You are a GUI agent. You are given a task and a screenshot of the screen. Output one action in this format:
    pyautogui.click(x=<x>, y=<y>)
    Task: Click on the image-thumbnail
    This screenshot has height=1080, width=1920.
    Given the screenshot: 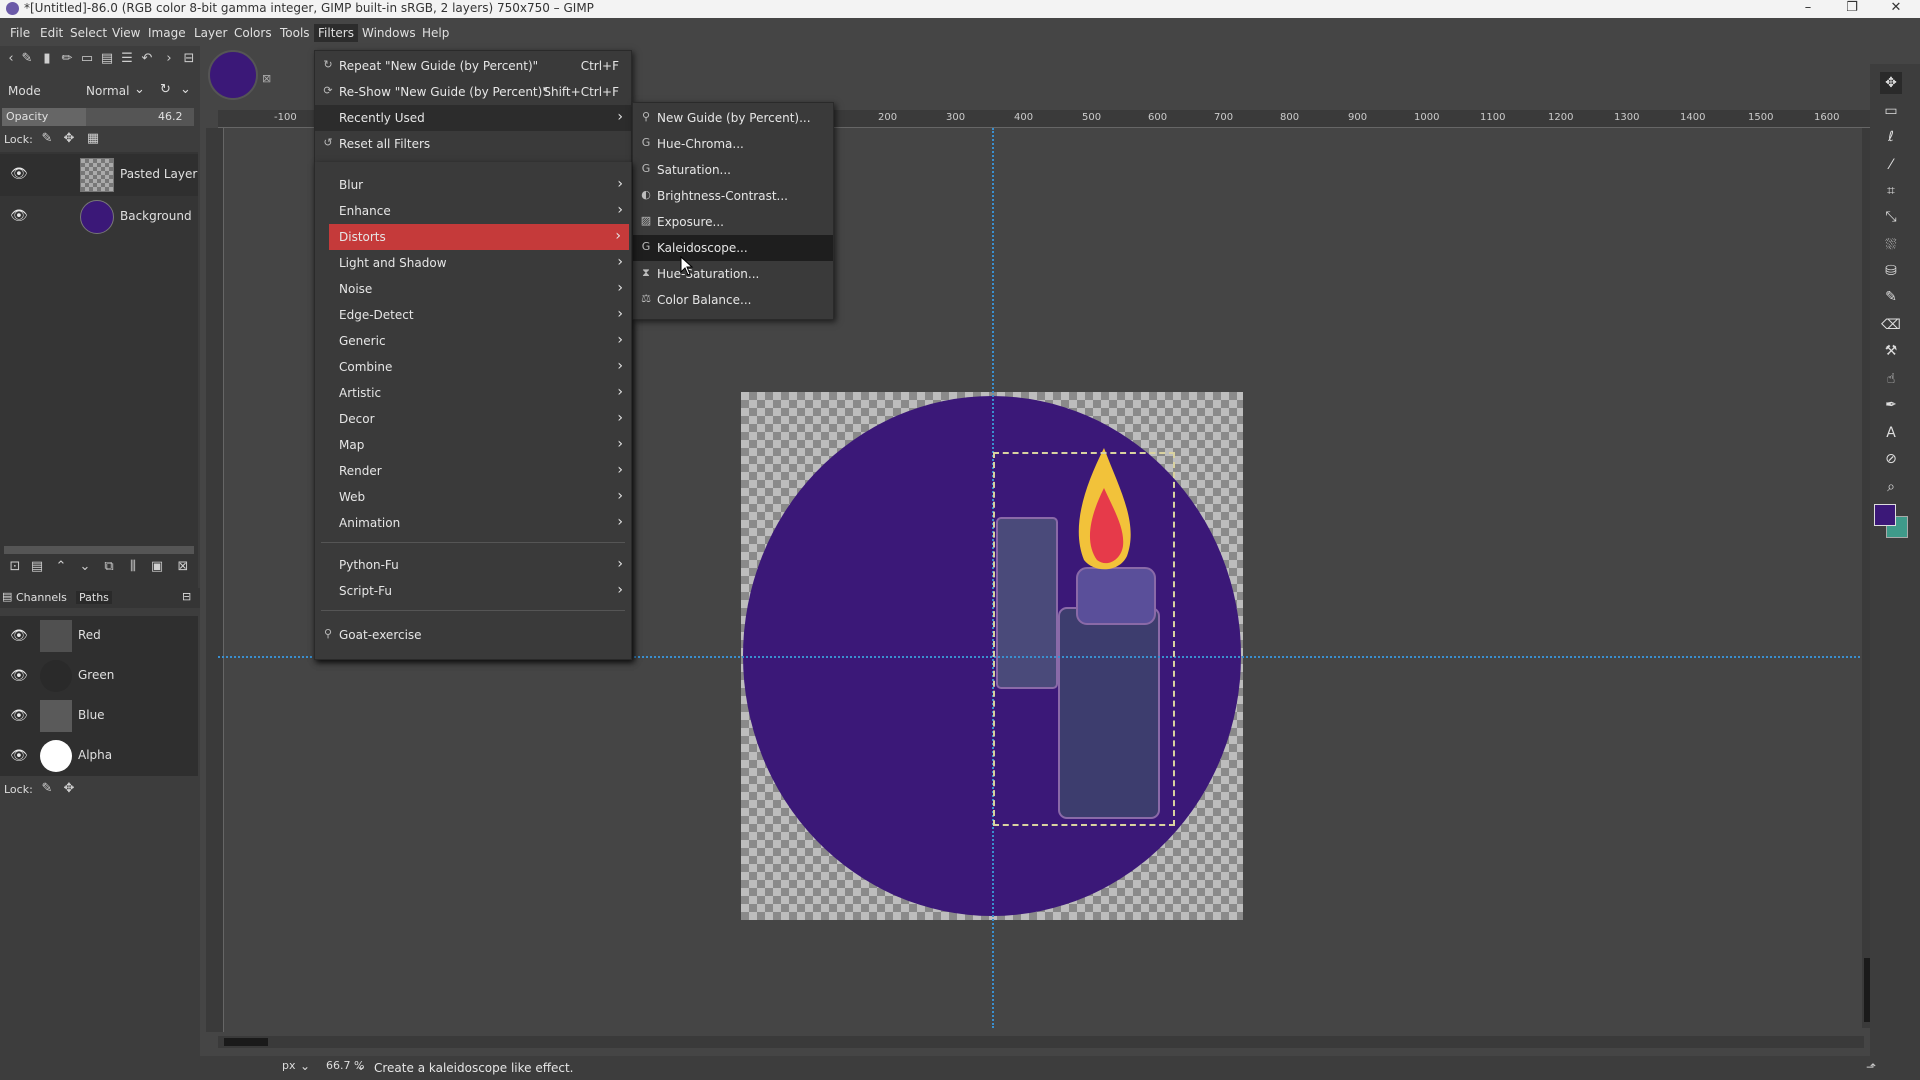 What is the action you would take?
    pyautogui.click(x=233, y=75)
    